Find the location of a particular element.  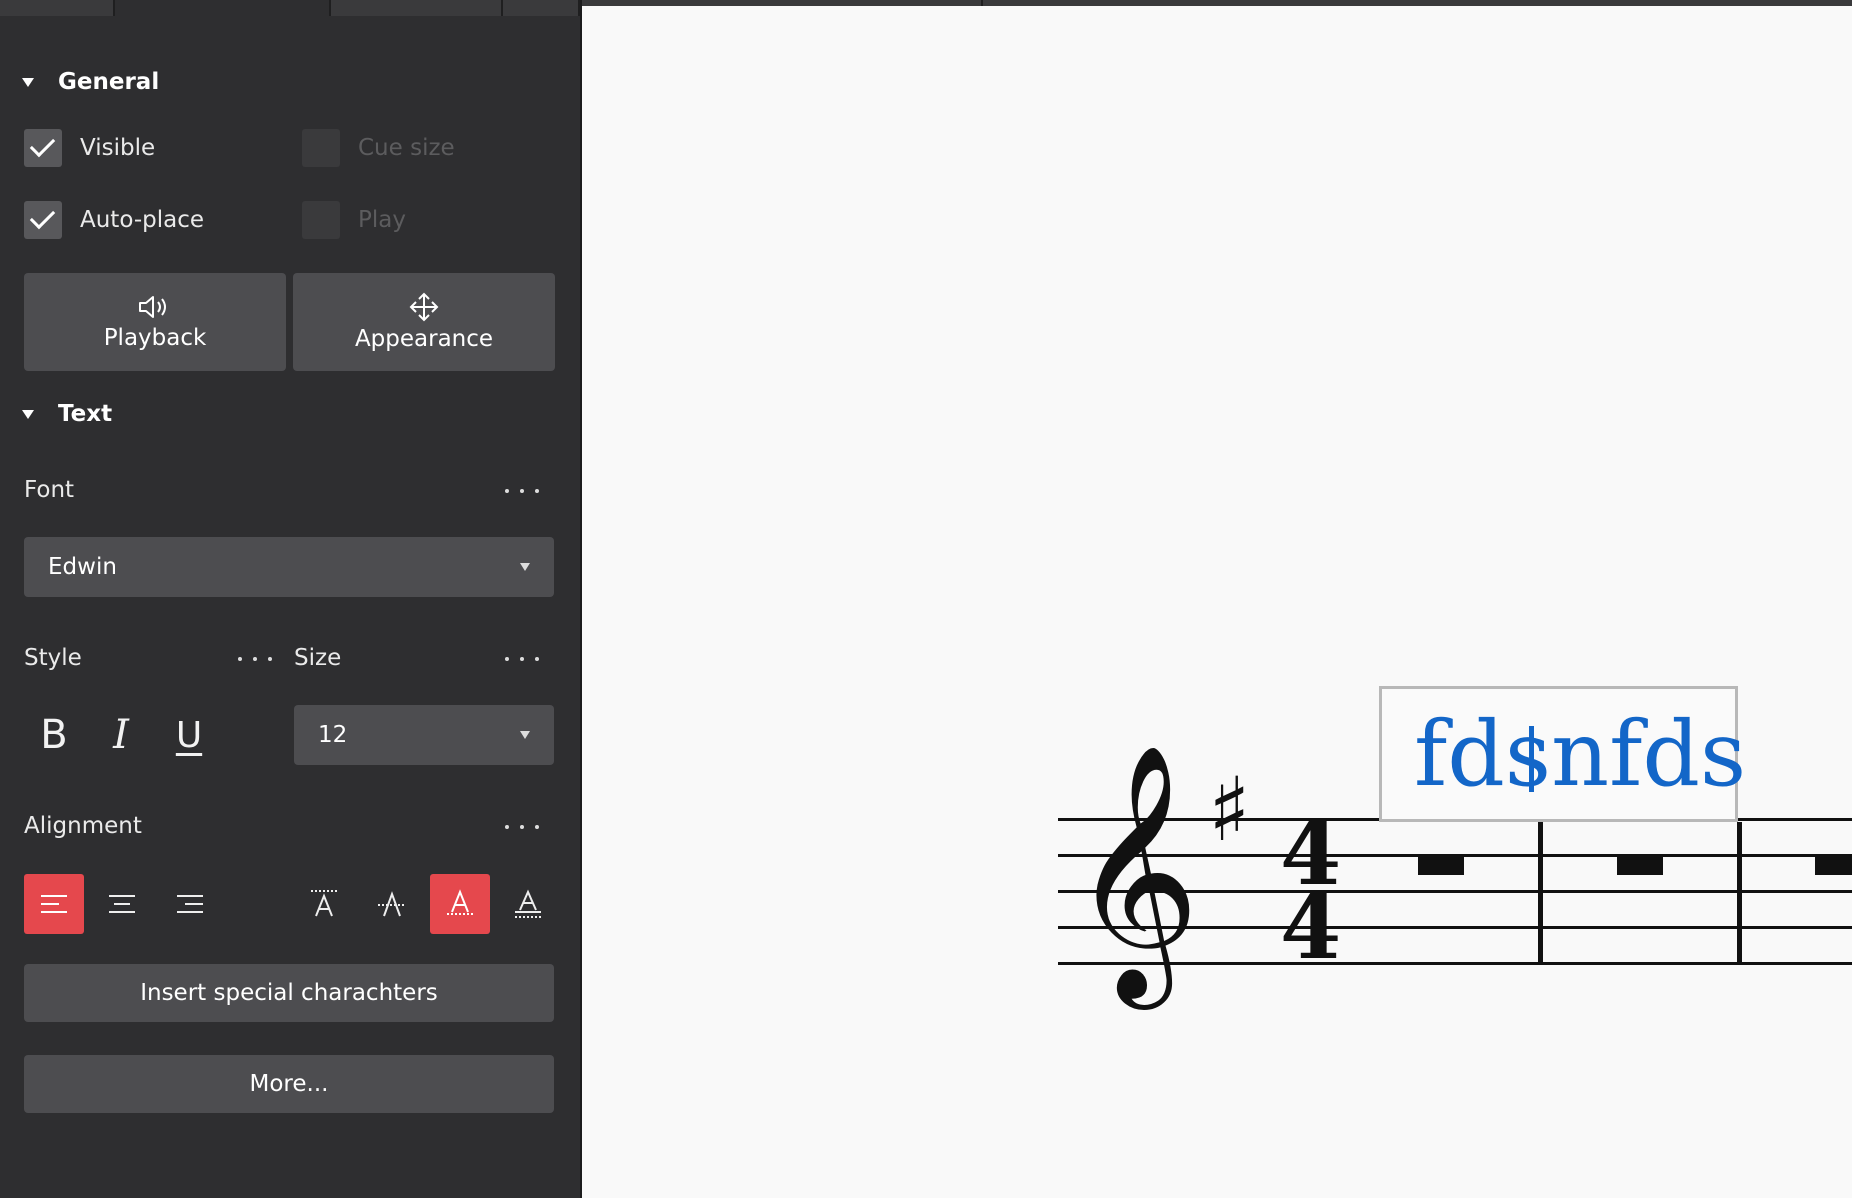

panel-tab-properties is located at coordinates (223, 8).